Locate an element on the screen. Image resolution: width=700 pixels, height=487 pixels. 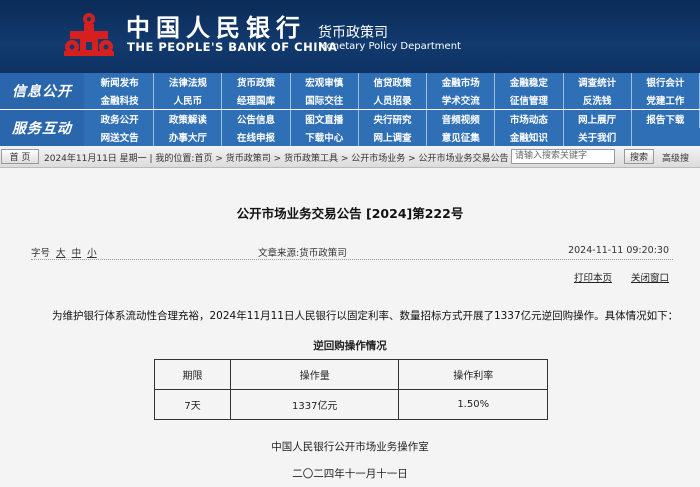
nav-item: 办事大厅 is located at coordinates (188, 137).